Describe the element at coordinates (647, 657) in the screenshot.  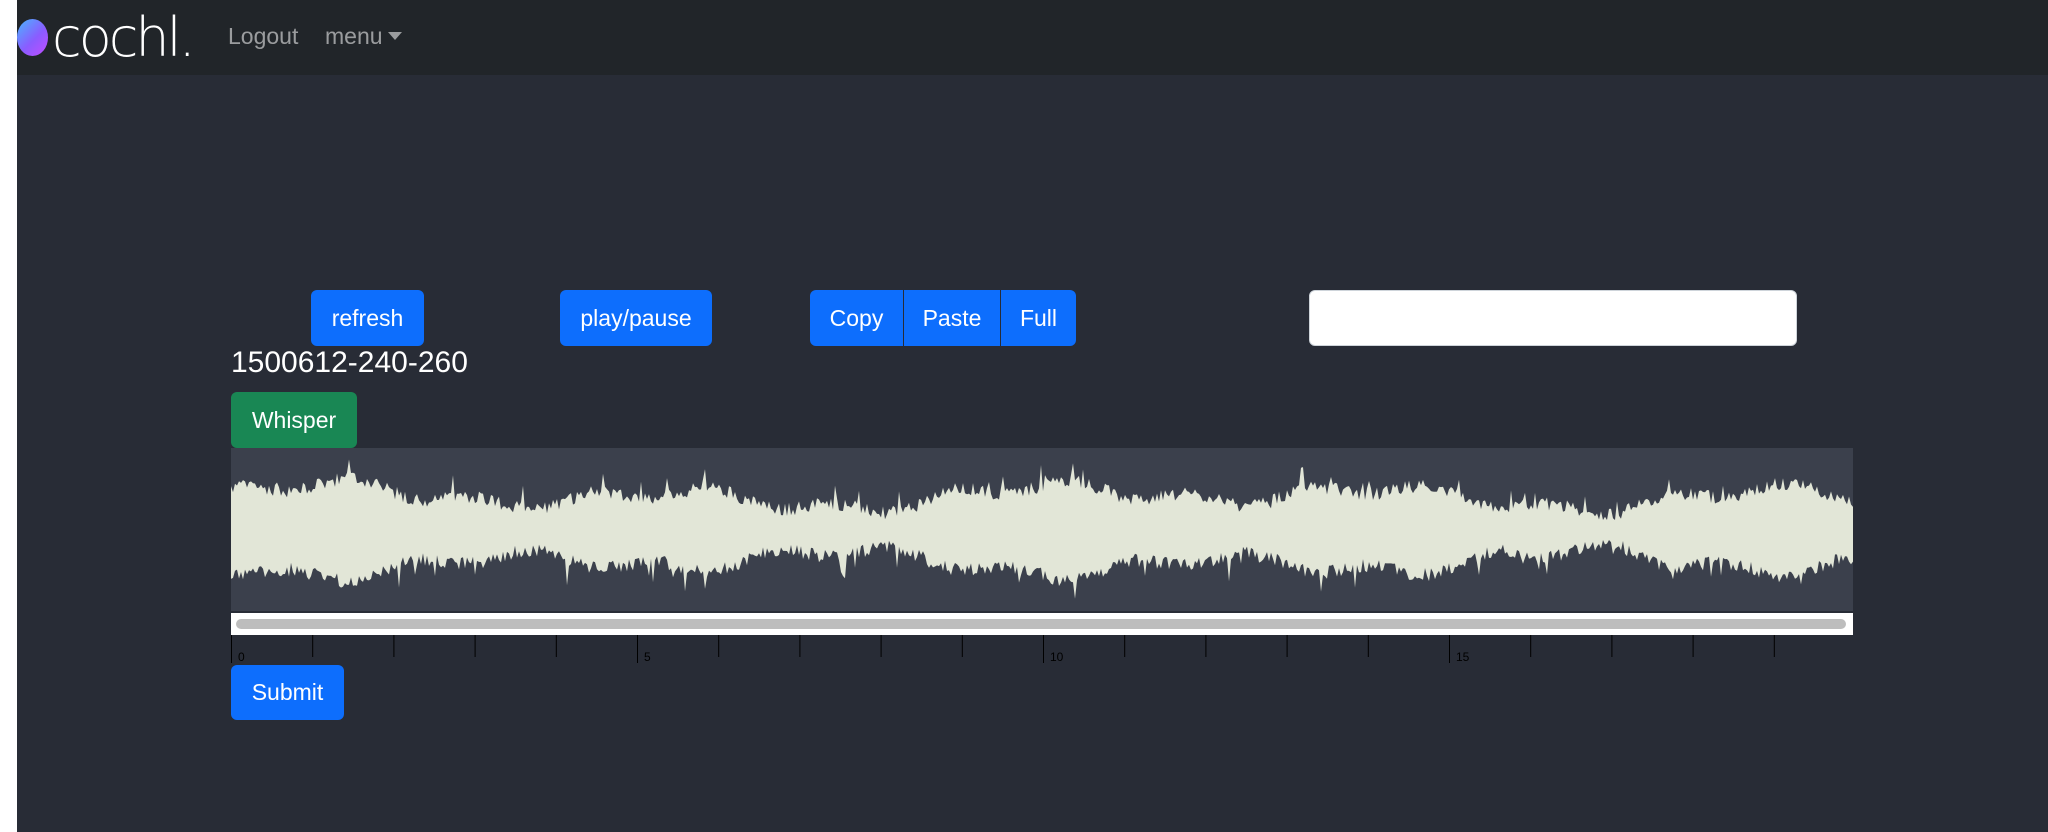
I see `timeline-label: 5` at that location.